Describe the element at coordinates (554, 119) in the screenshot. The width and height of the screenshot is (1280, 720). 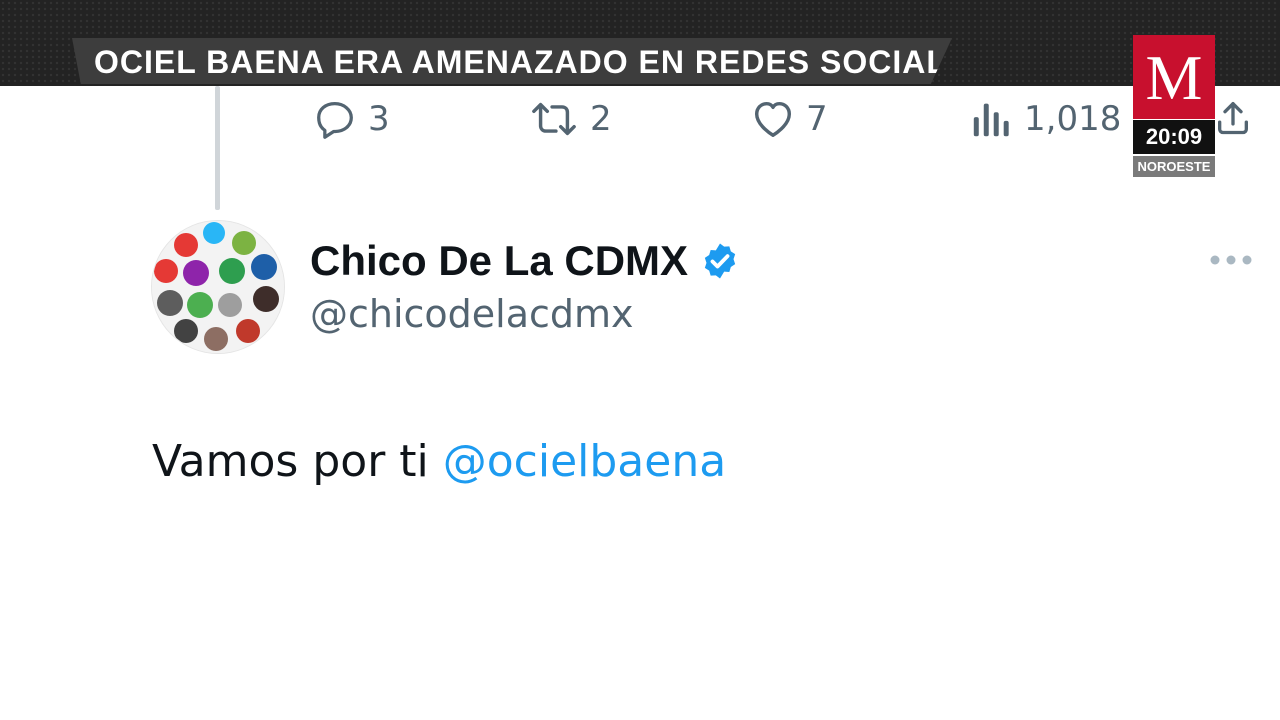
I see `retweet-icon` at that location.